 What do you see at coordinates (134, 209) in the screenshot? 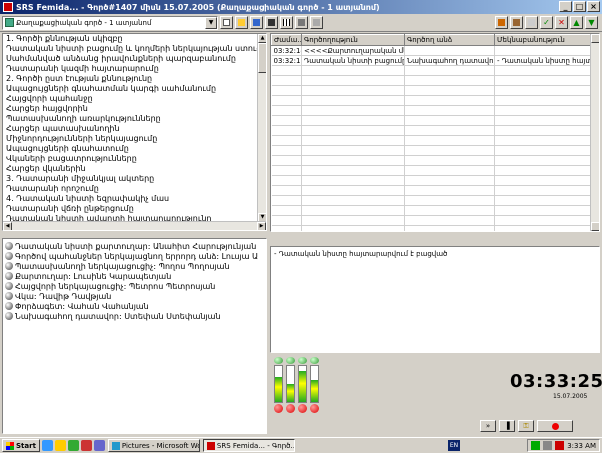
I see `agenda-item: Դատարանի վճռի ընթերցումը` at bounding box center [134, 209].